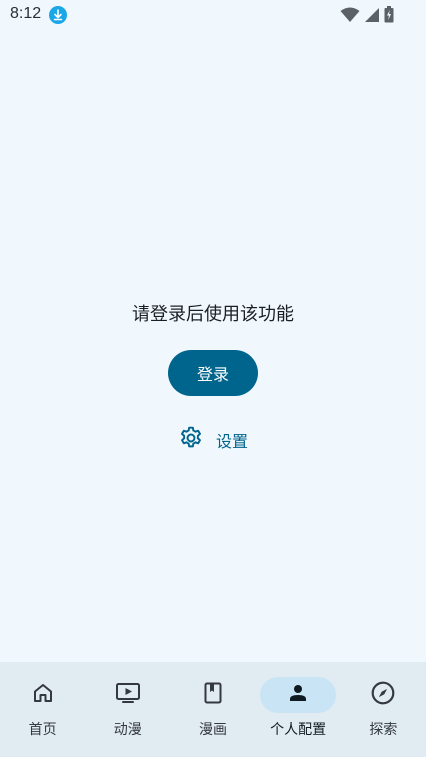 Image resolution: width=426 pixels, height=757 pixels. I want to click on nav-item-home: 首页, so click(42, 709).